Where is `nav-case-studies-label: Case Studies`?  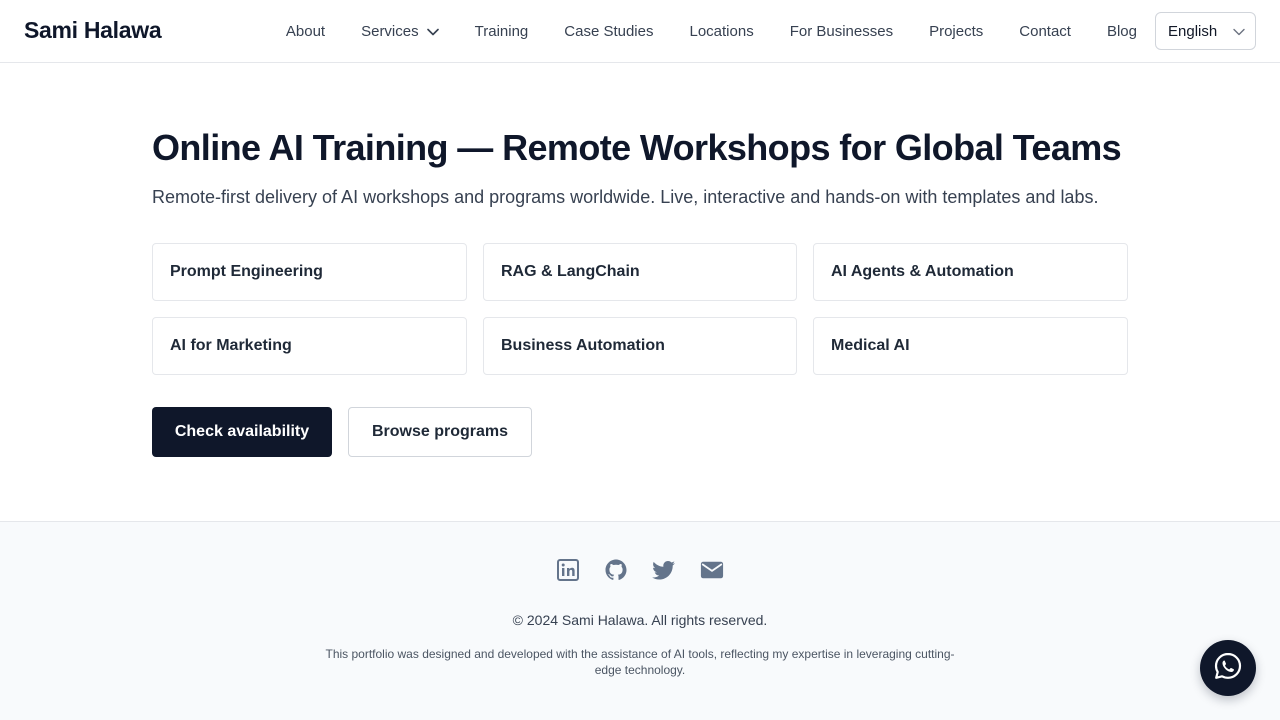
nav-case-studies-label: Case Studies is located at coordinates (609, 31).